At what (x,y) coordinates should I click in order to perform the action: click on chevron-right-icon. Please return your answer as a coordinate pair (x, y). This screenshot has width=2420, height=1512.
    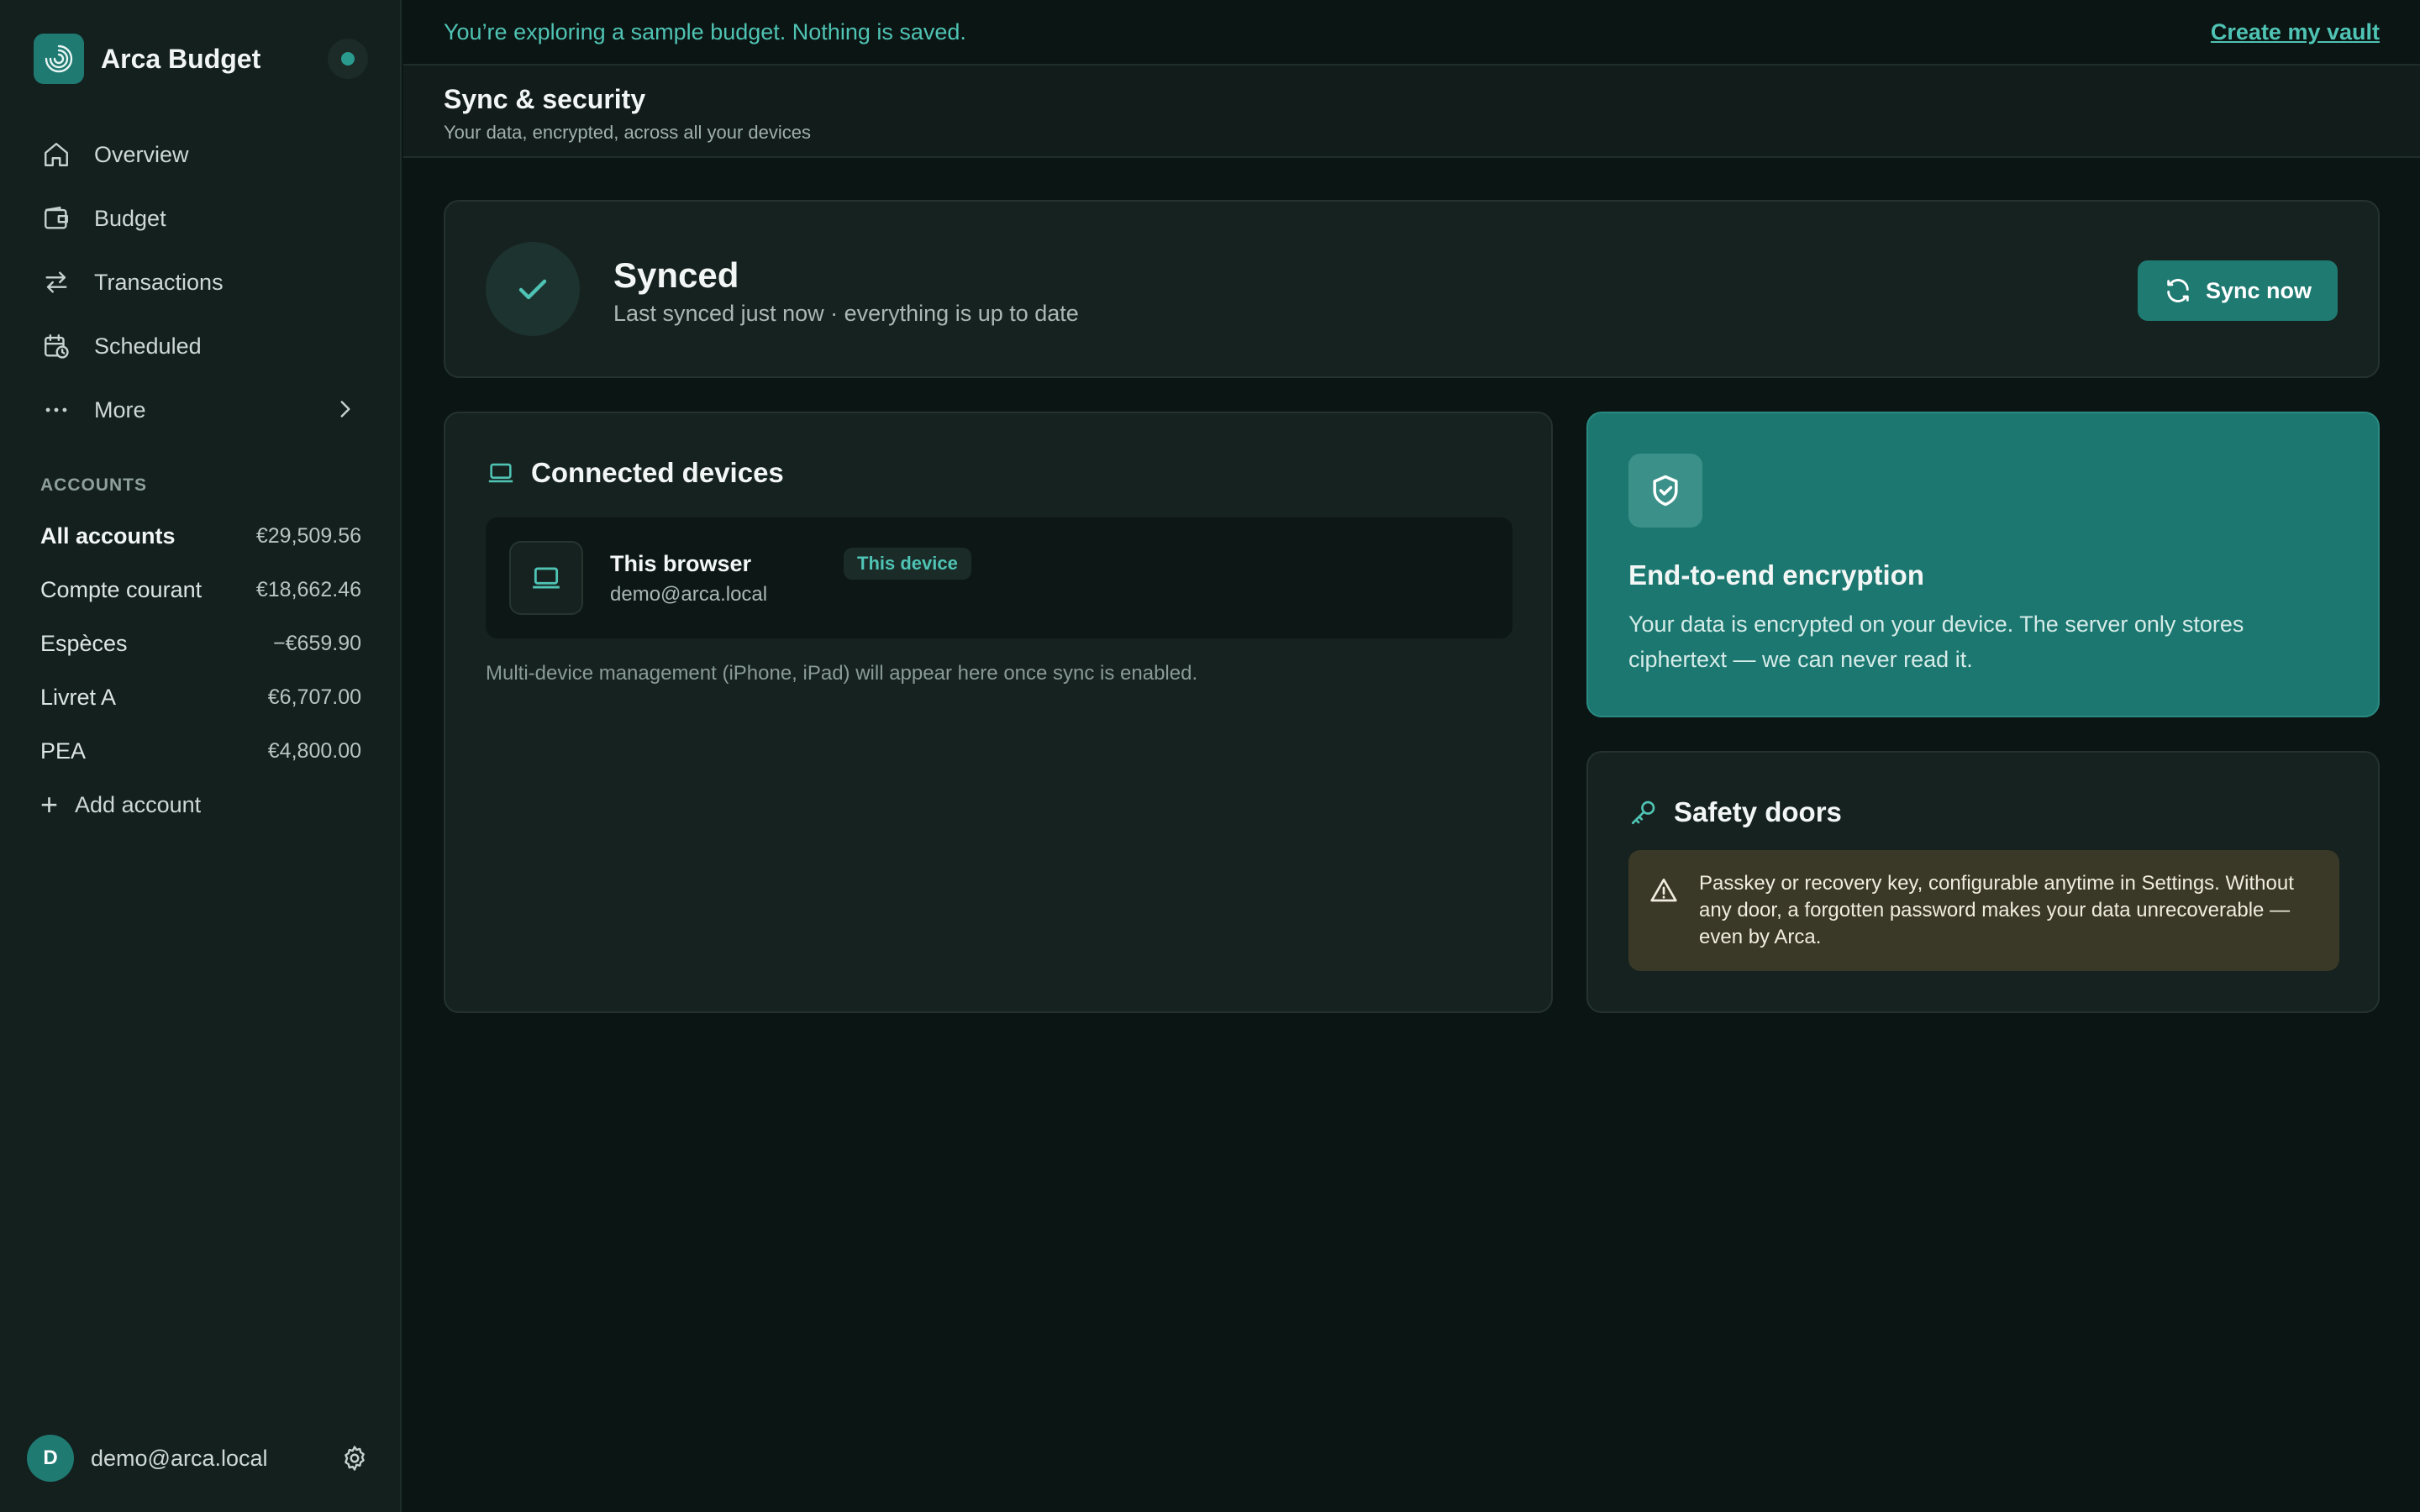
    Looking at the image, I should click on (345, 412).